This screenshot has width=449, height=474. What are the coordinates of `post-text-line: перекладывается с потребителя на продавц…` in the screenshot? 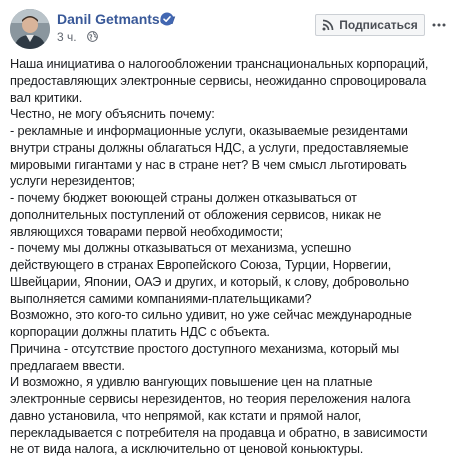 It's located at (219, 432).